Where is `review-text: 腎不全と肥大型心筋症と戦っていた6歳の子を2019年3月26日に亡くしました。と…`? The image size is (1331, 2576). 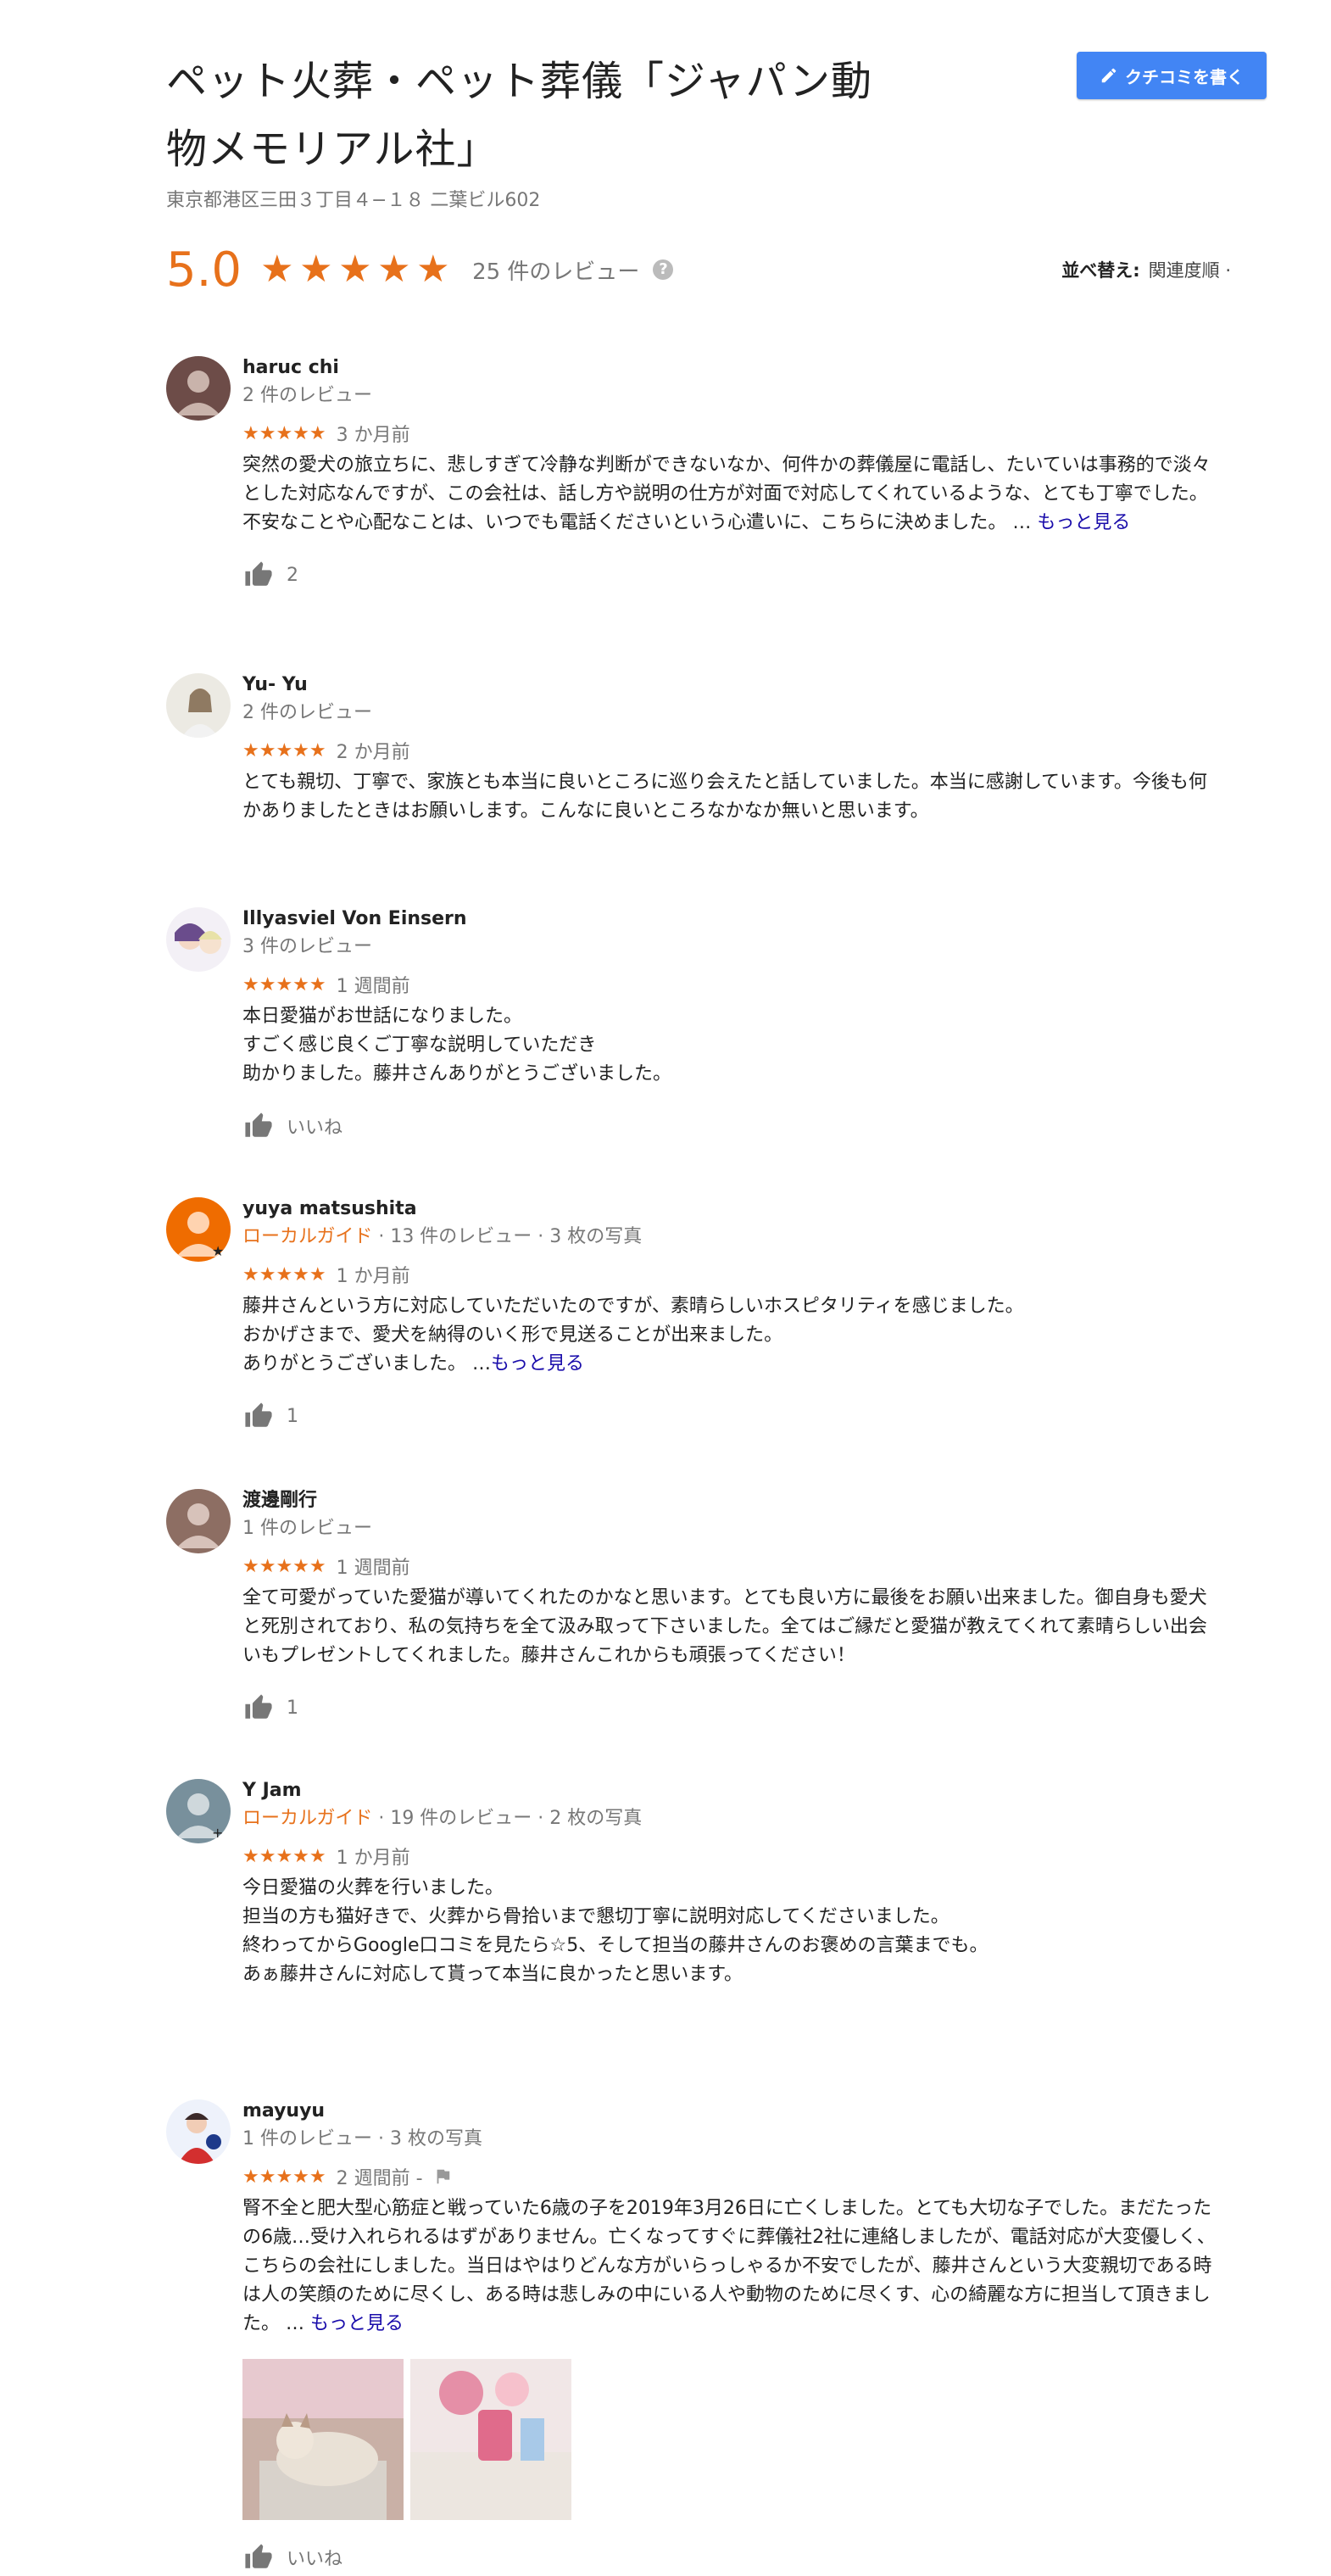 review-text: 腎不全と肥大型心筋症と戦っていた6歳の子を2019年3月26日に亡くしました。と… is located at coordinates (729, 2266).